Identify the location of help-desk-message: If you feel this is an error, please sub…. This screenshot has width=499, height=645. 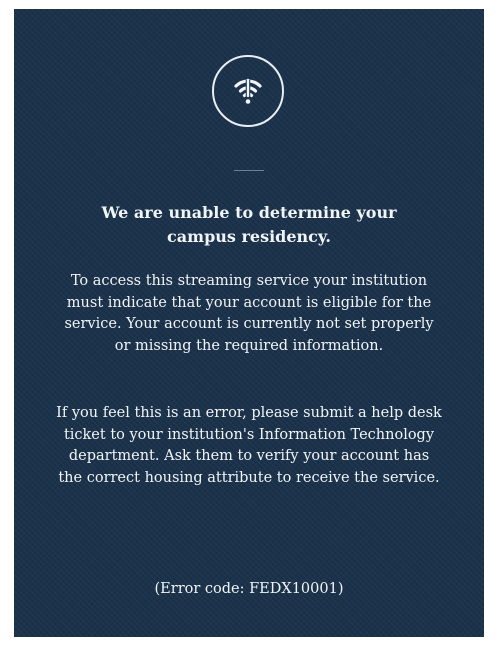
(249, 445).